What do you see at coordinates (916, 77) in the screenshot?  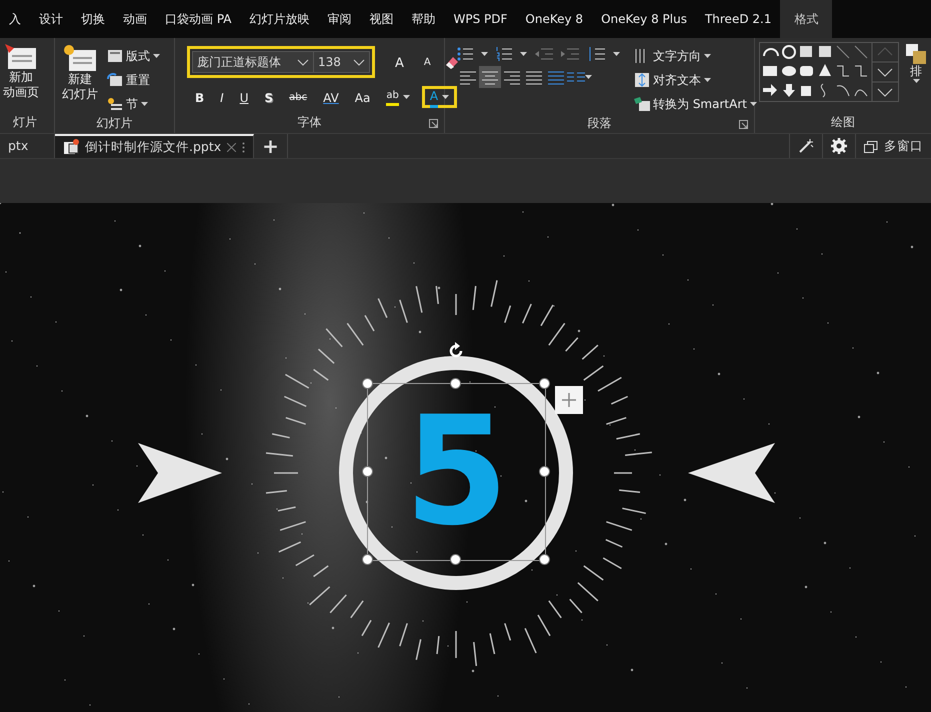 I see `arrange-button: 排` at bounding box center [916, 77].